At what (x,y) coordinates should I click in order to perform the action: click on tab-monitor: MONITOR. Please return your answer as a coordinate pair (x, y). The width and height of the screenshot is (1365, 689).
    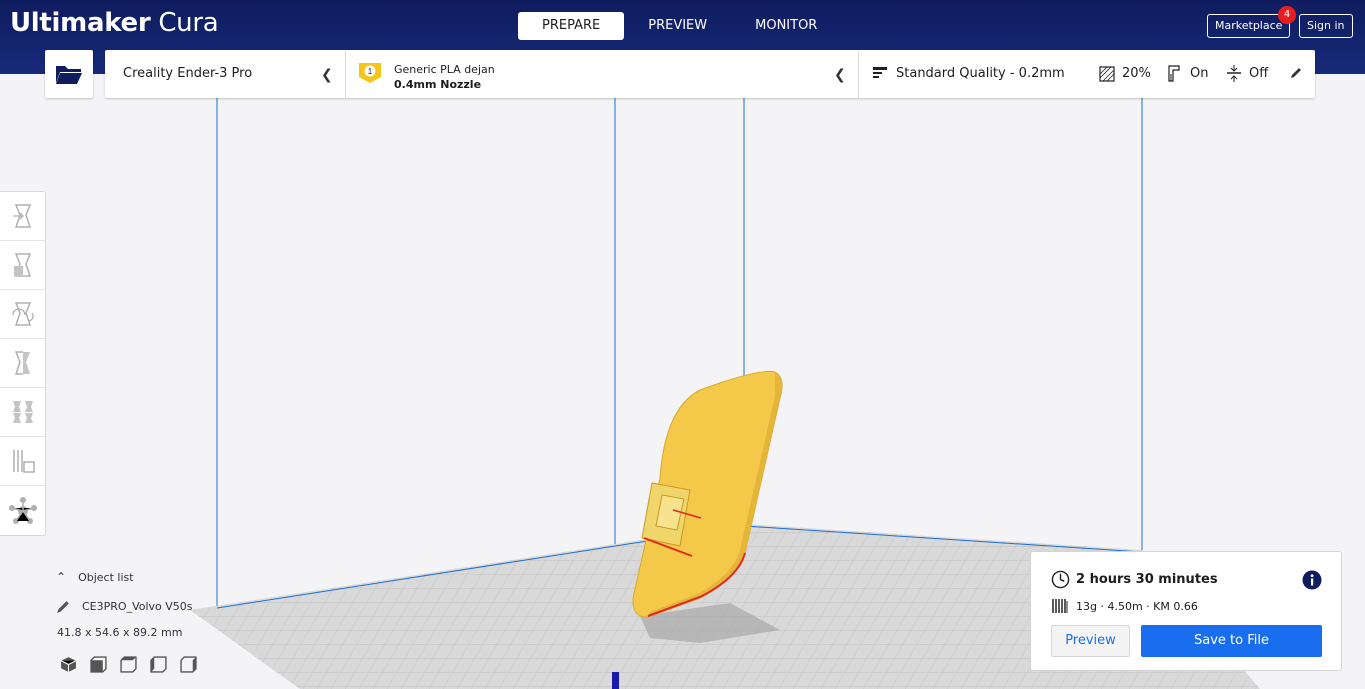
    Looking at the image, I should click on (786, 26).